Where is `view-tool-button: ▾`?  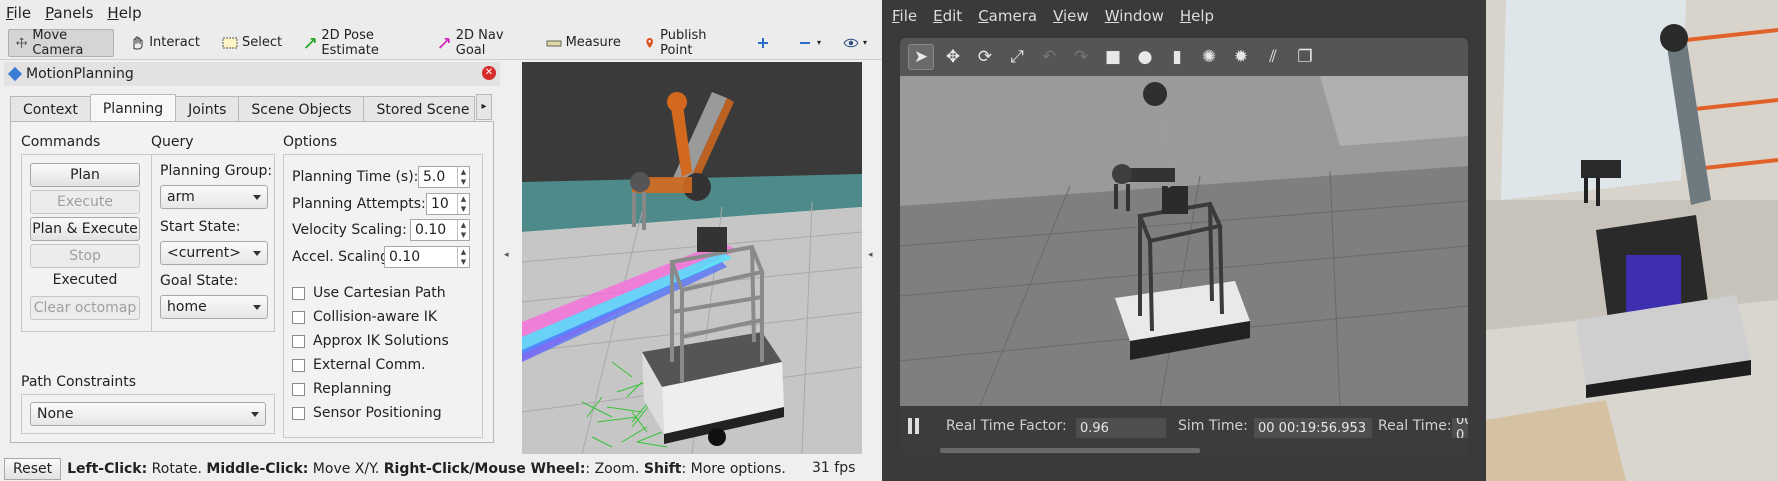
view-tool-button: ▾ is located at coordinates (855, 43).